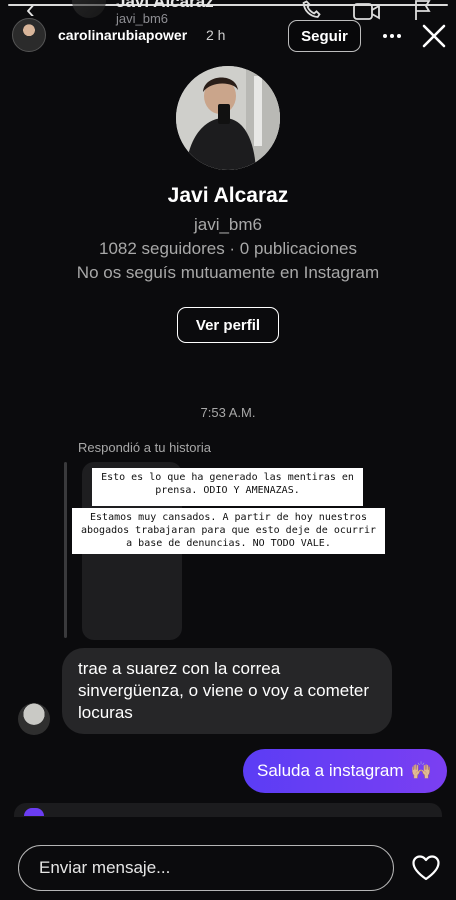 The height and width of the screenshot is (900, 456). Describe the element at coordinates (392, 36) in the screenshot. I see `more-dots-icon` at that location.